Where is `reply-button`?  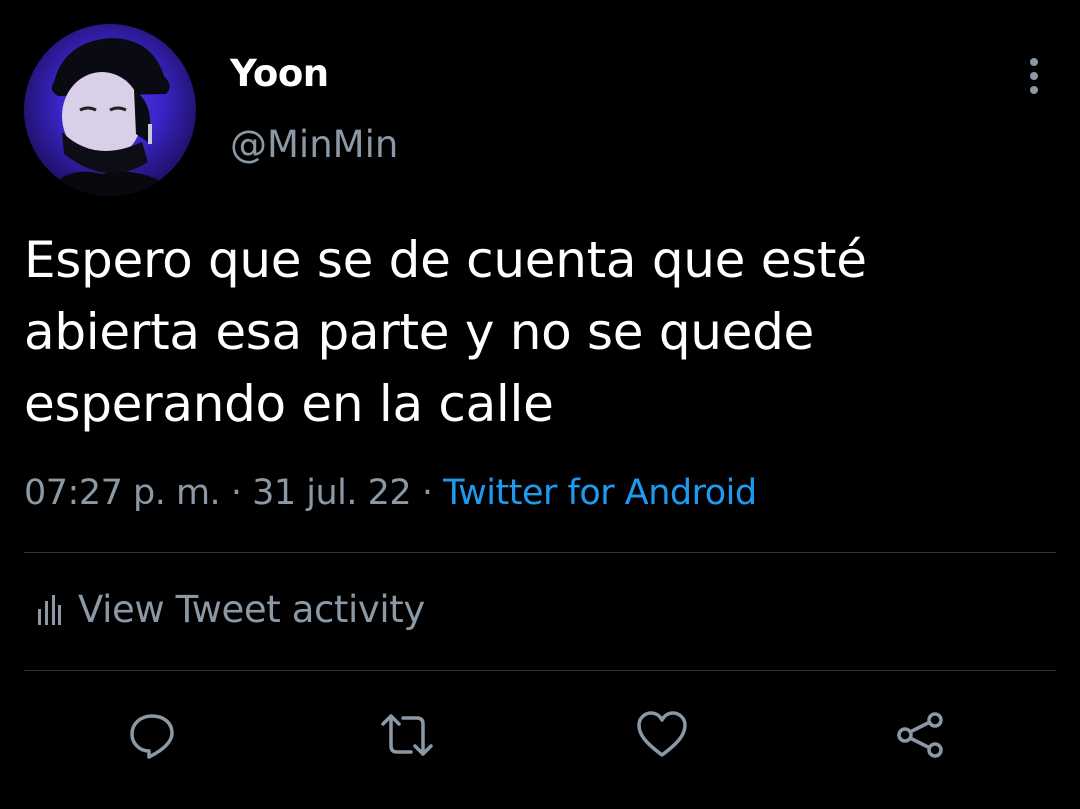 reply-button is located at coordinates (152, 735).